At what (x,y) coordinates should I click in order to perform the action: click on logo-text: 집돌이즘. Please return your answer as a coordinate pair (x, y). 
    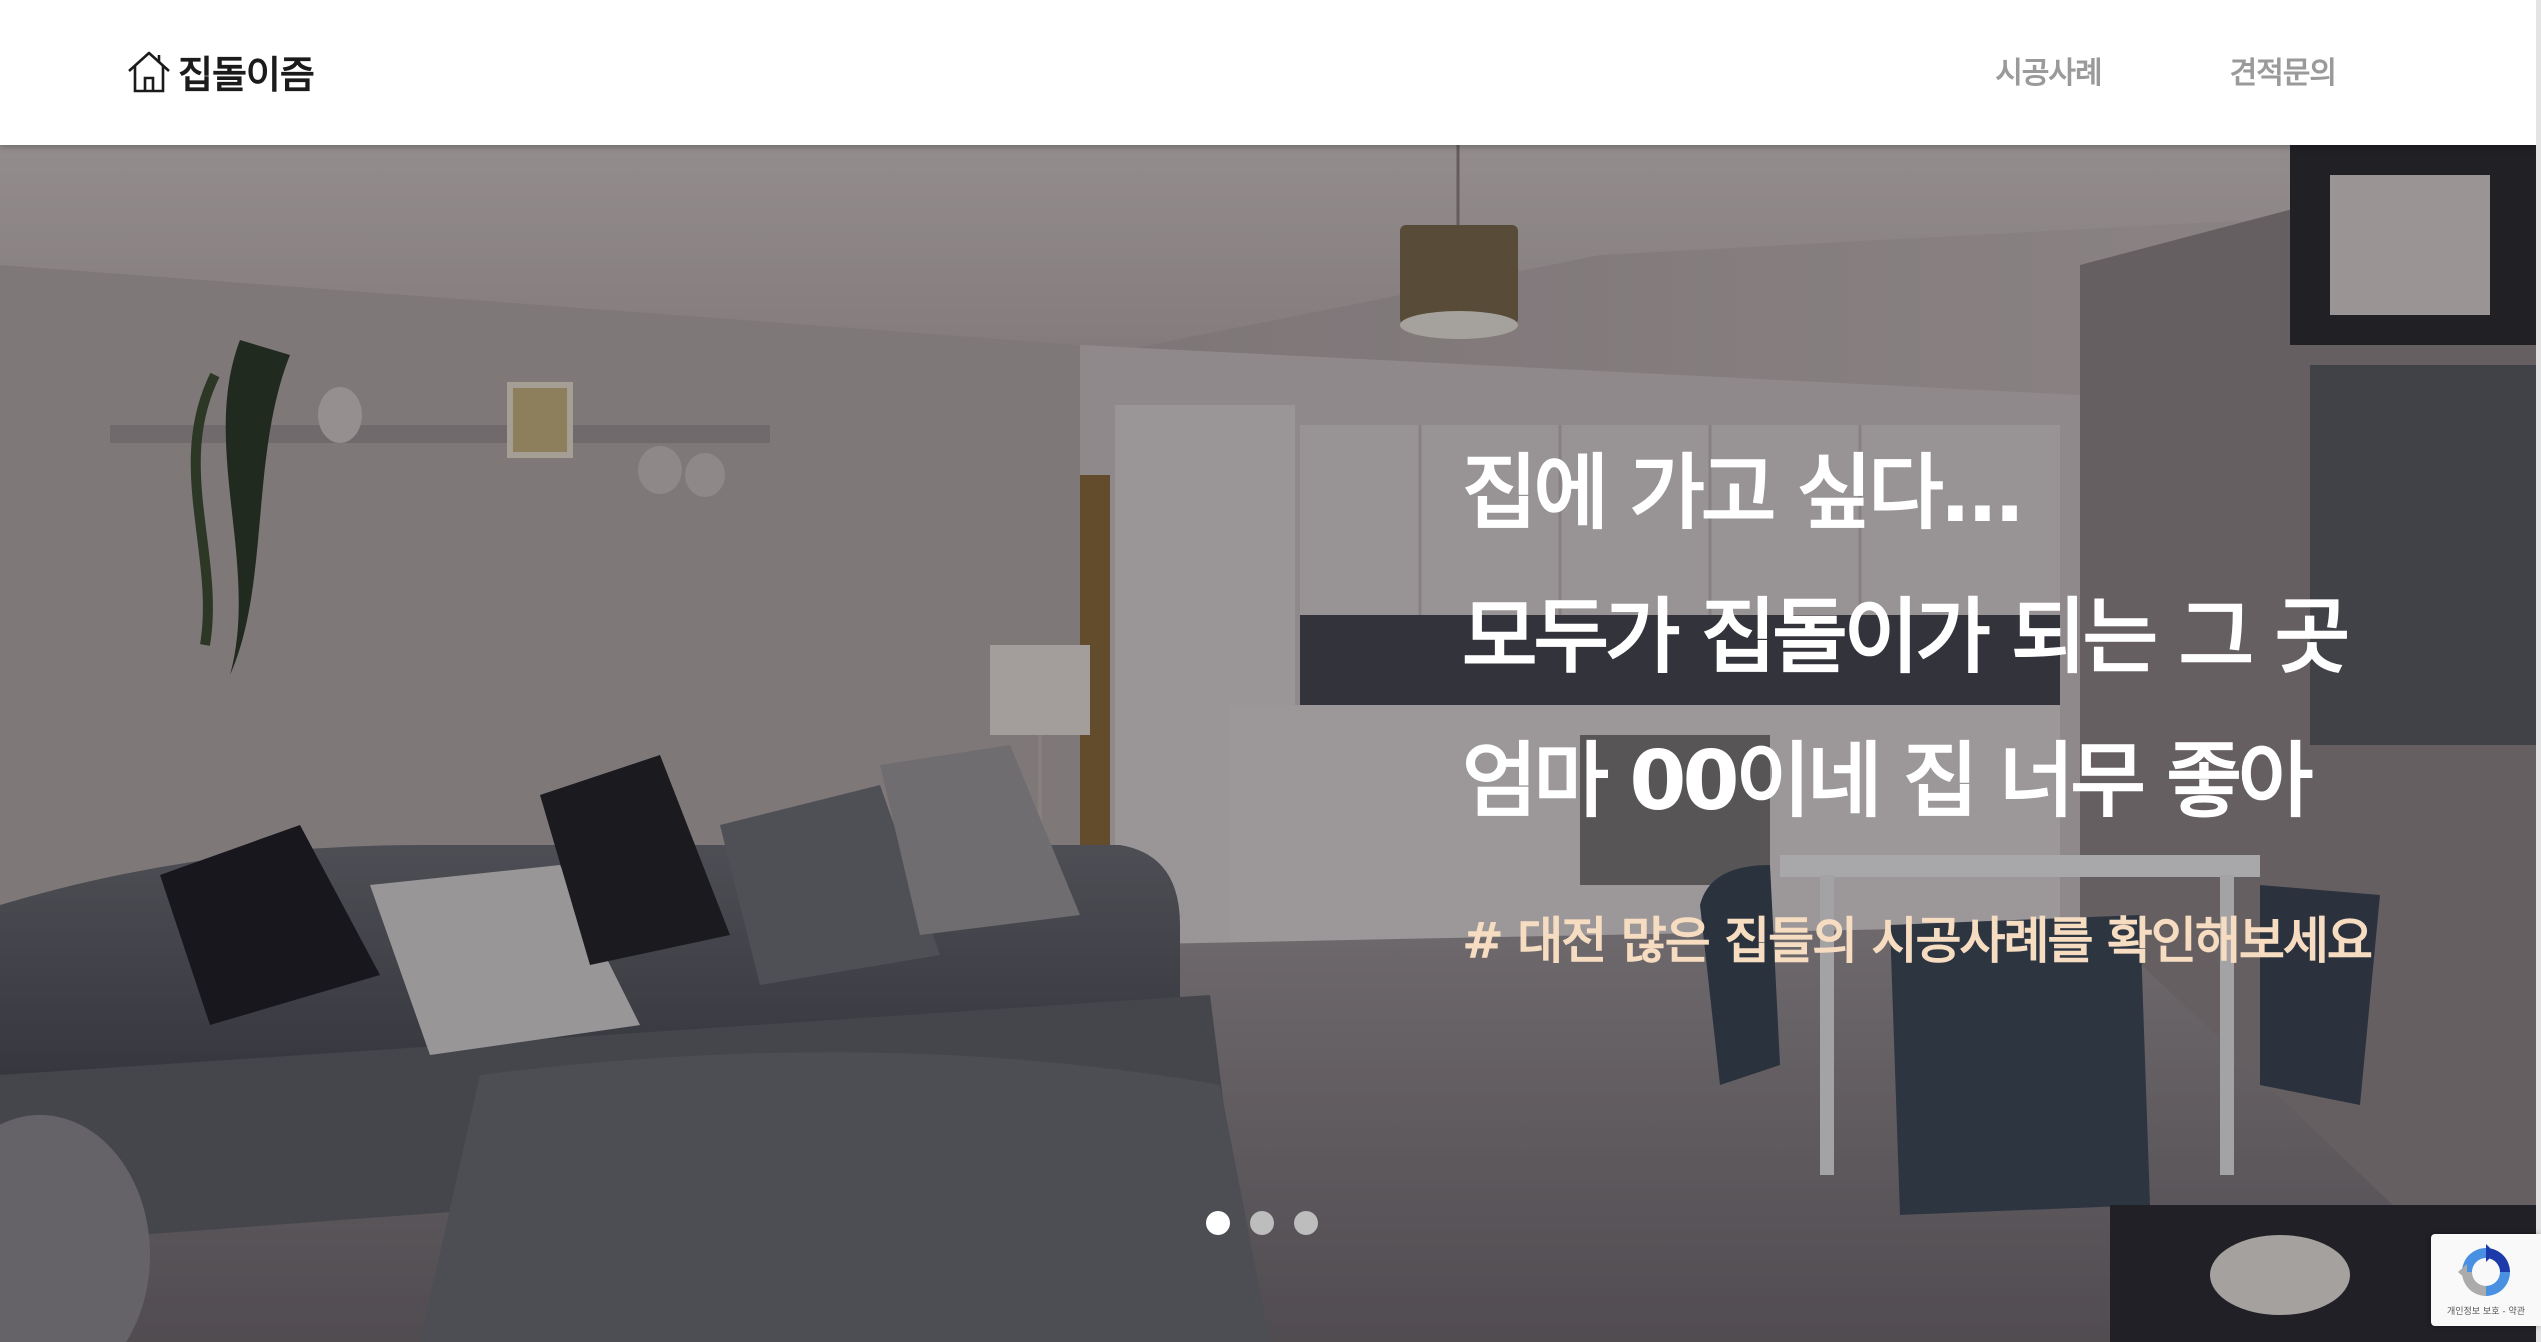
    Looking at the image, I should click on (246, 75).